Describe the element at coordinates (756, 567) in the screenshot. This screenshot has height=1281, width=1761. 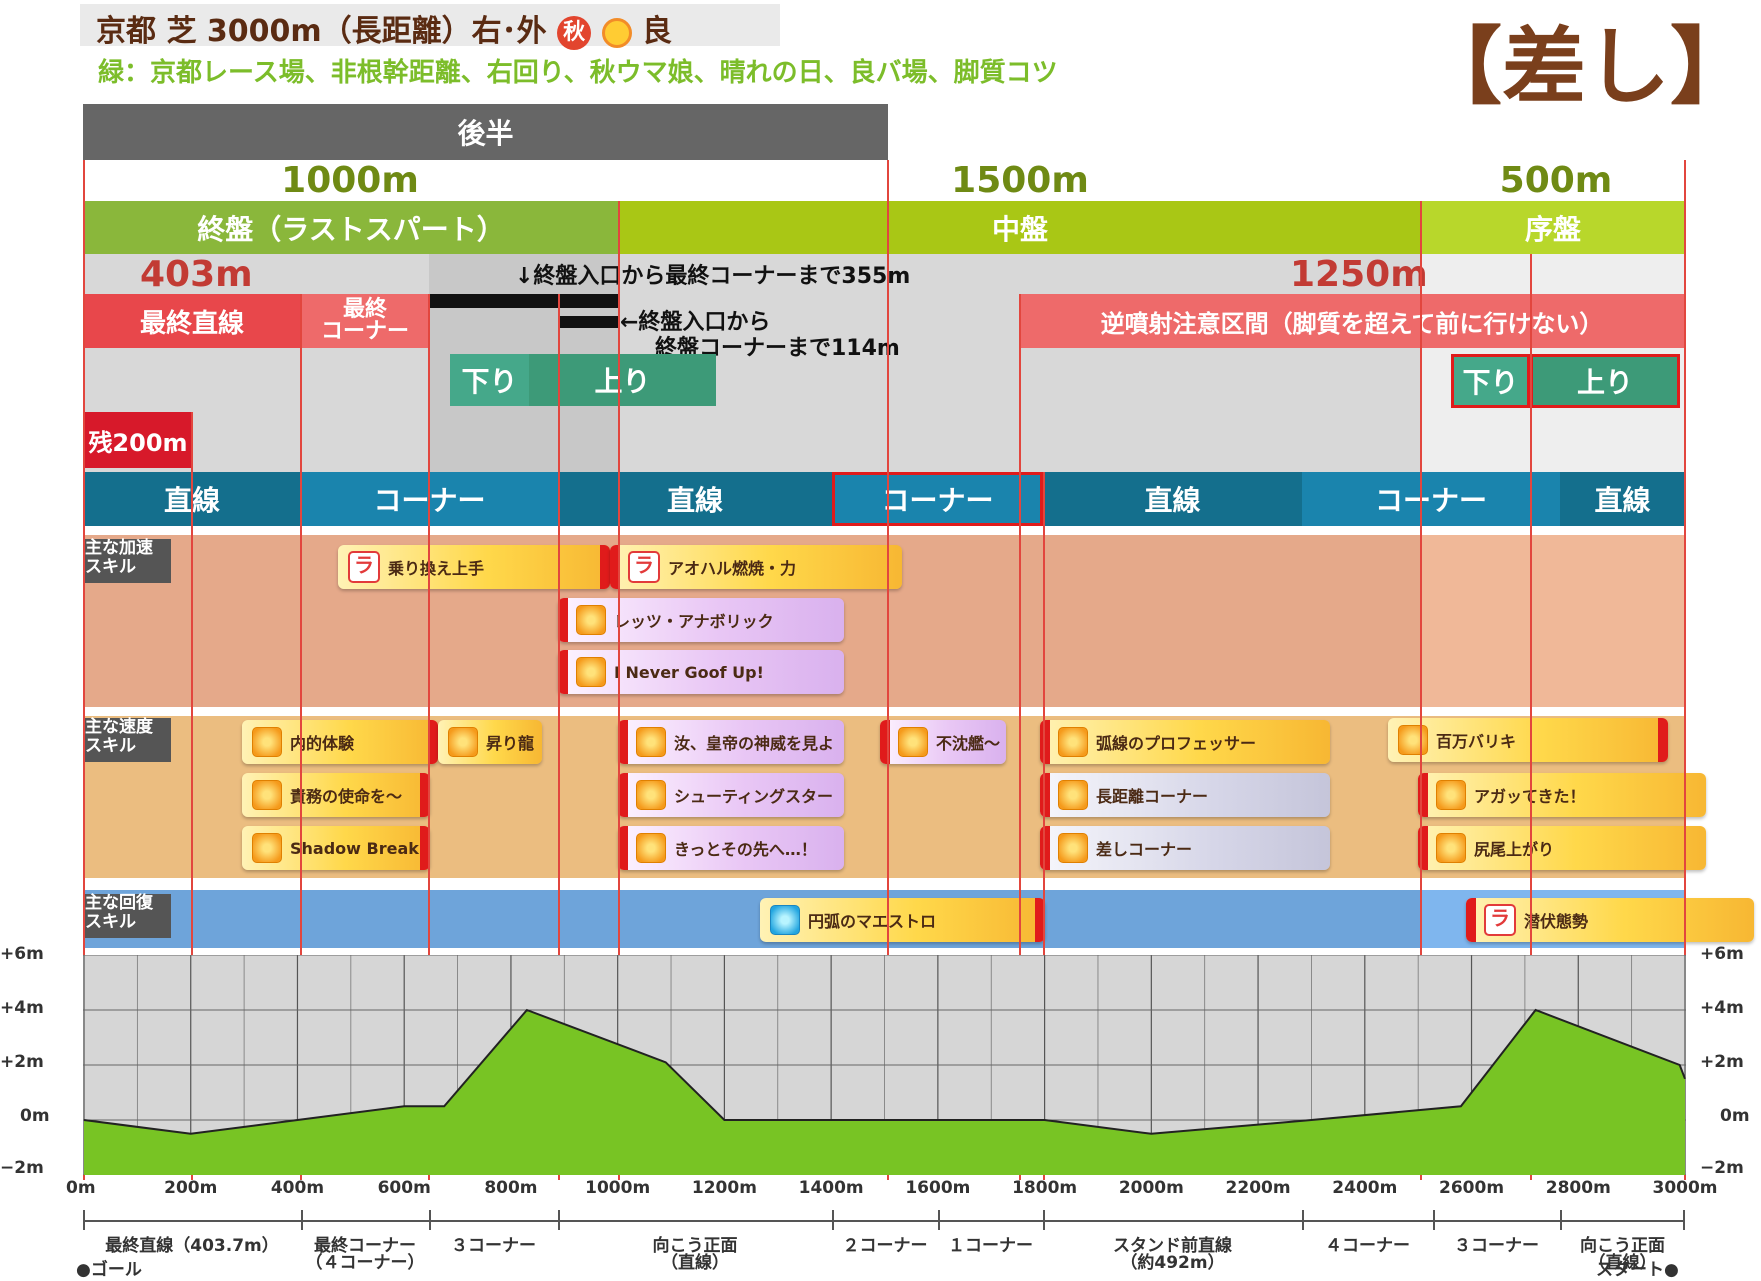
I see `skill-aoharu-nensho: ラアオハル燃焼・力` at that location.